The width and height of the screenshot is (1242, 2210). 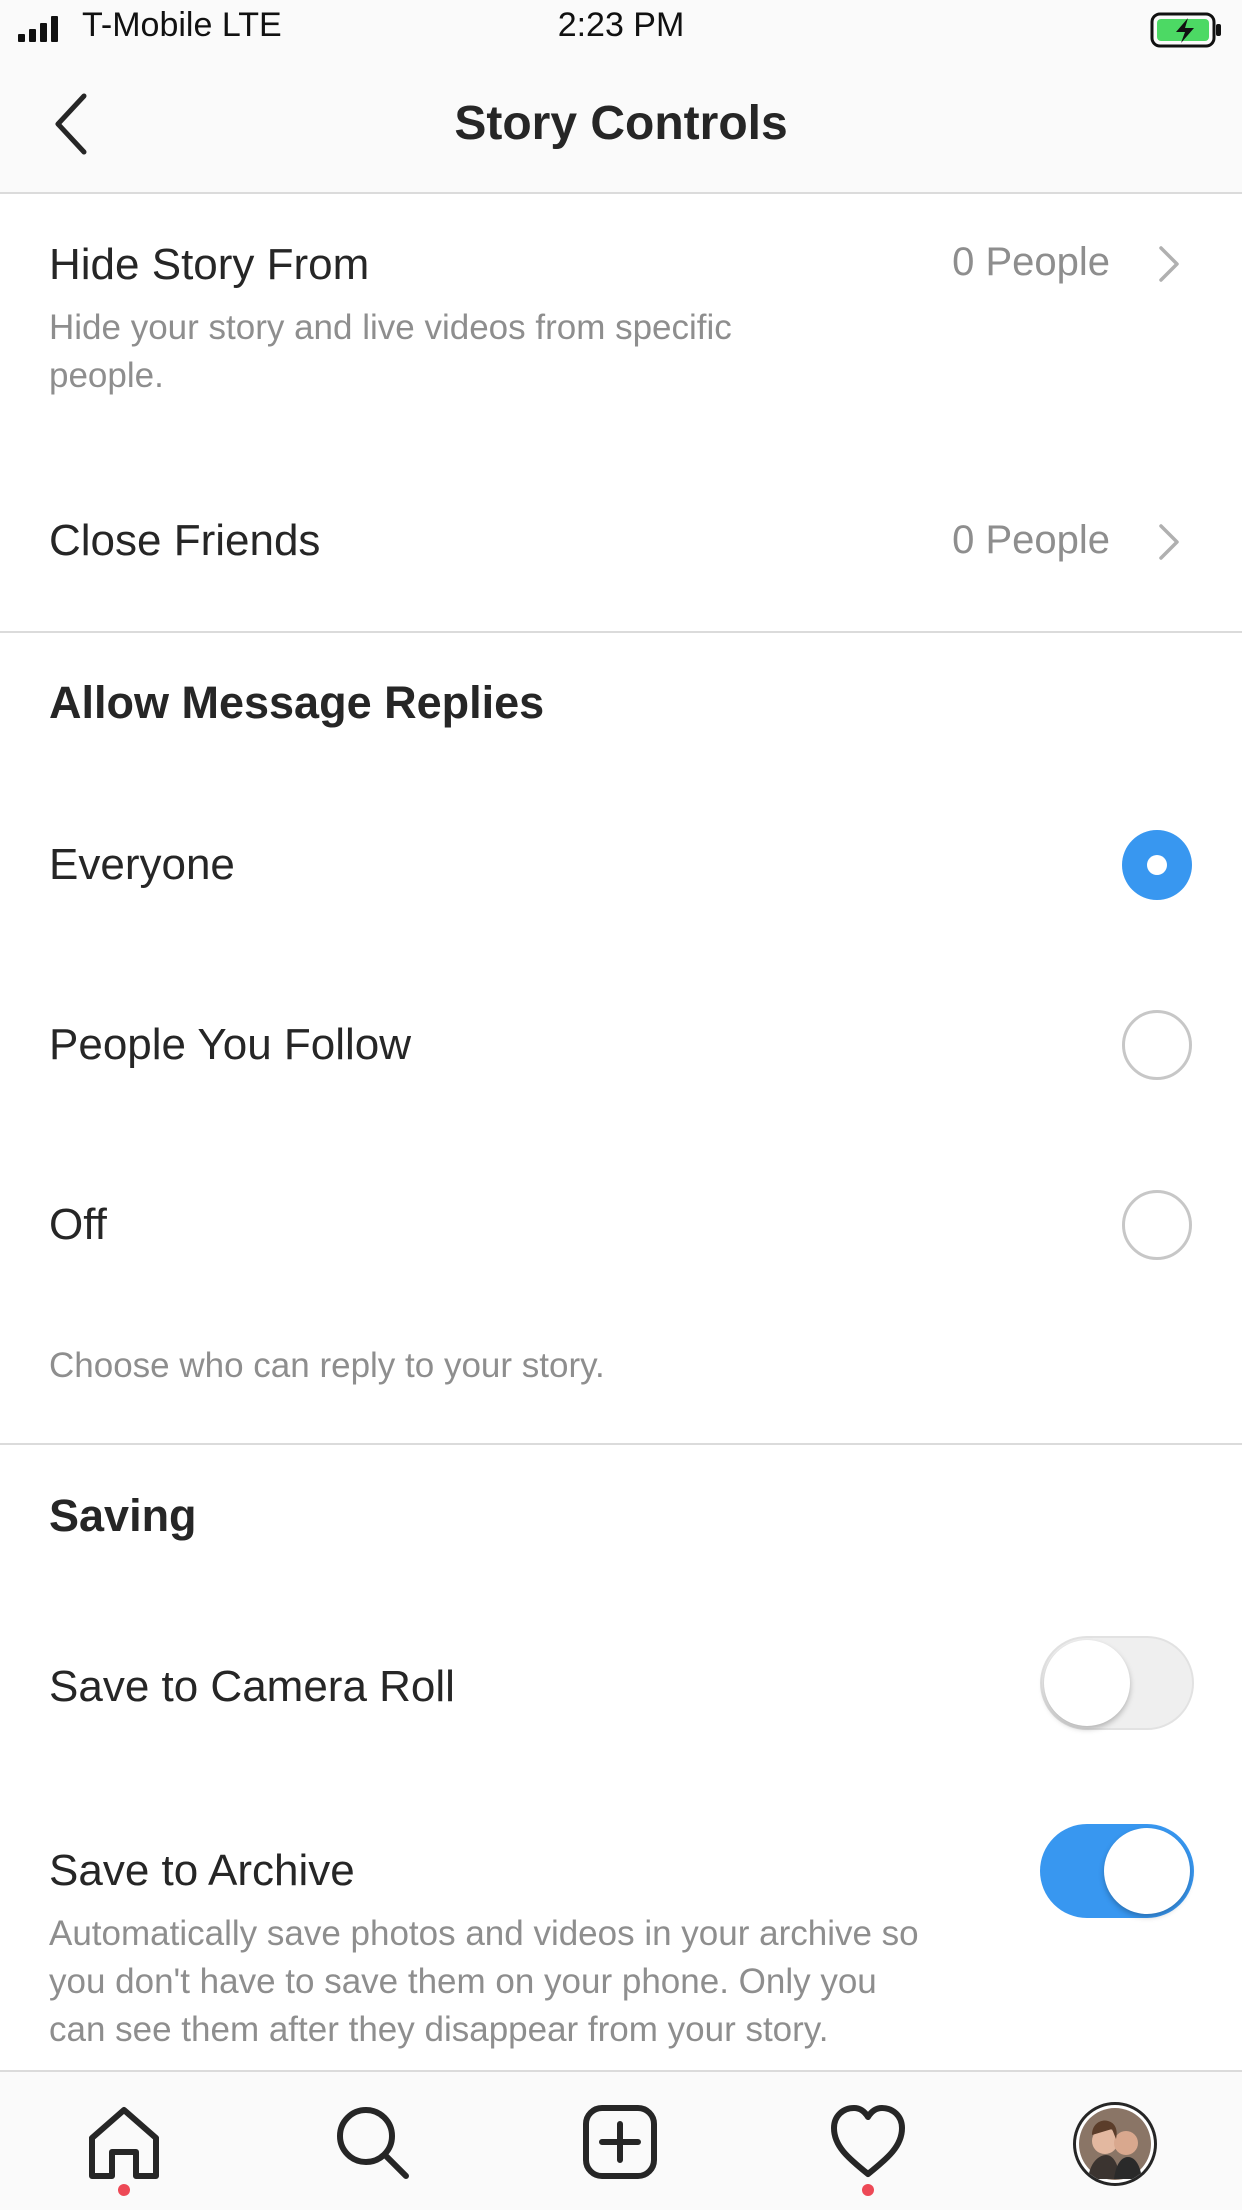 What do you see at coordinates (123, 1515) in the screenshot?
I see `saving-section-heading: Saving` at bounding box center [123, 1515].